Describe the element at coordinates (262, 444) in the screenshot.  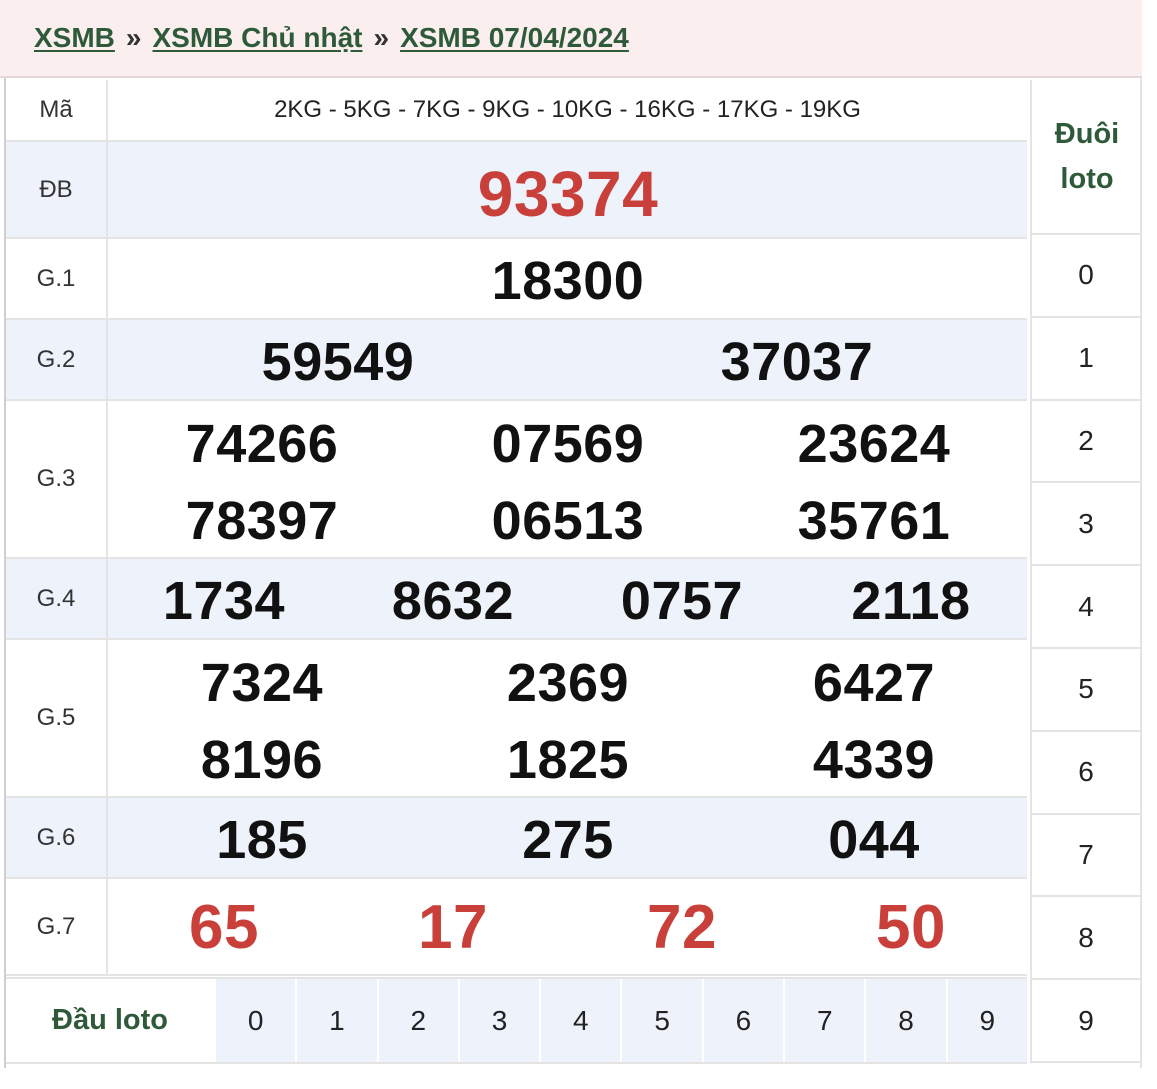
I see `prize-number: 74266` at that location.